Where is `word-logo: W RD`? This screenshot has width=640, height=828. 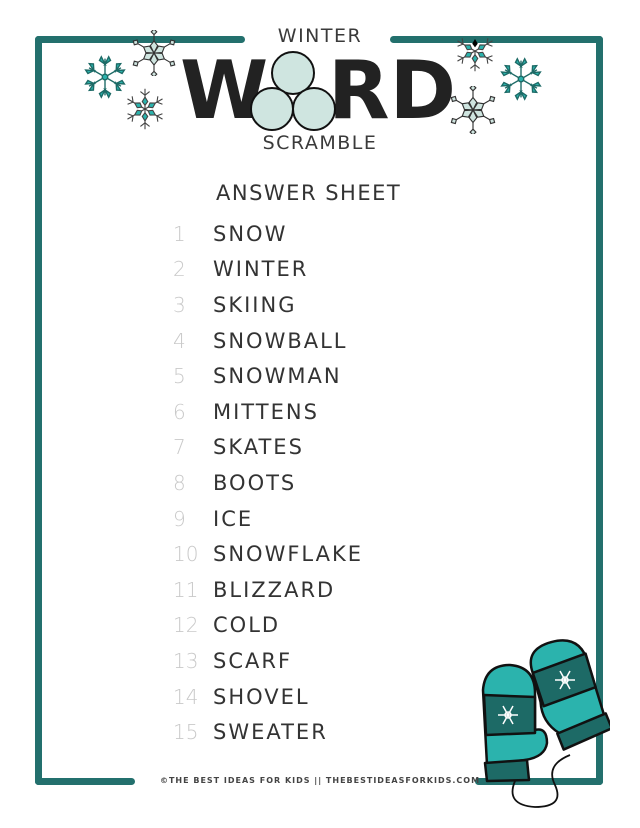
word-logo: W RD is located at coordinates (318, 92).